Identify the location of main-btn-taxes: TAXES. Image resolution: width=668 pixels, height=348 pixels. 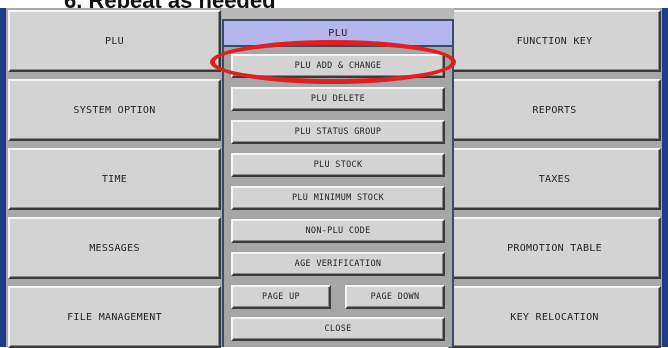
(554, 179).